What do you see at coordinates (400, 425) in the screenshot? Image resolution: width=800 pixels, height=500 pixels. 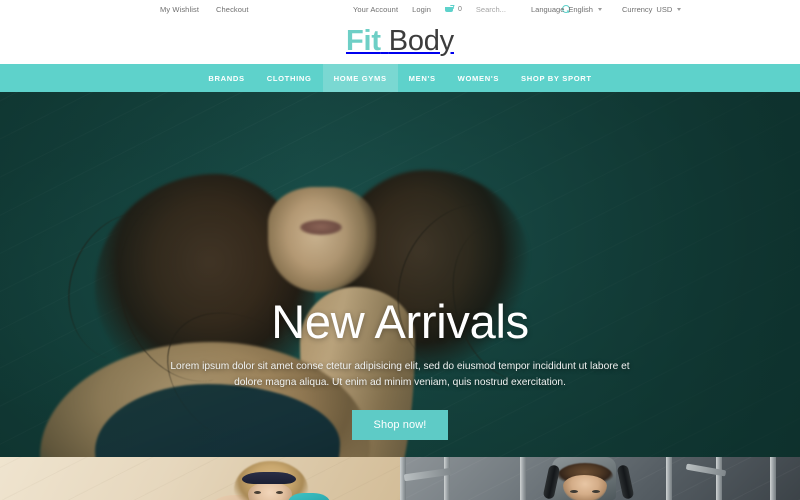 I see `shop-now-button: Shop now!` at bounding box center [400, 425].